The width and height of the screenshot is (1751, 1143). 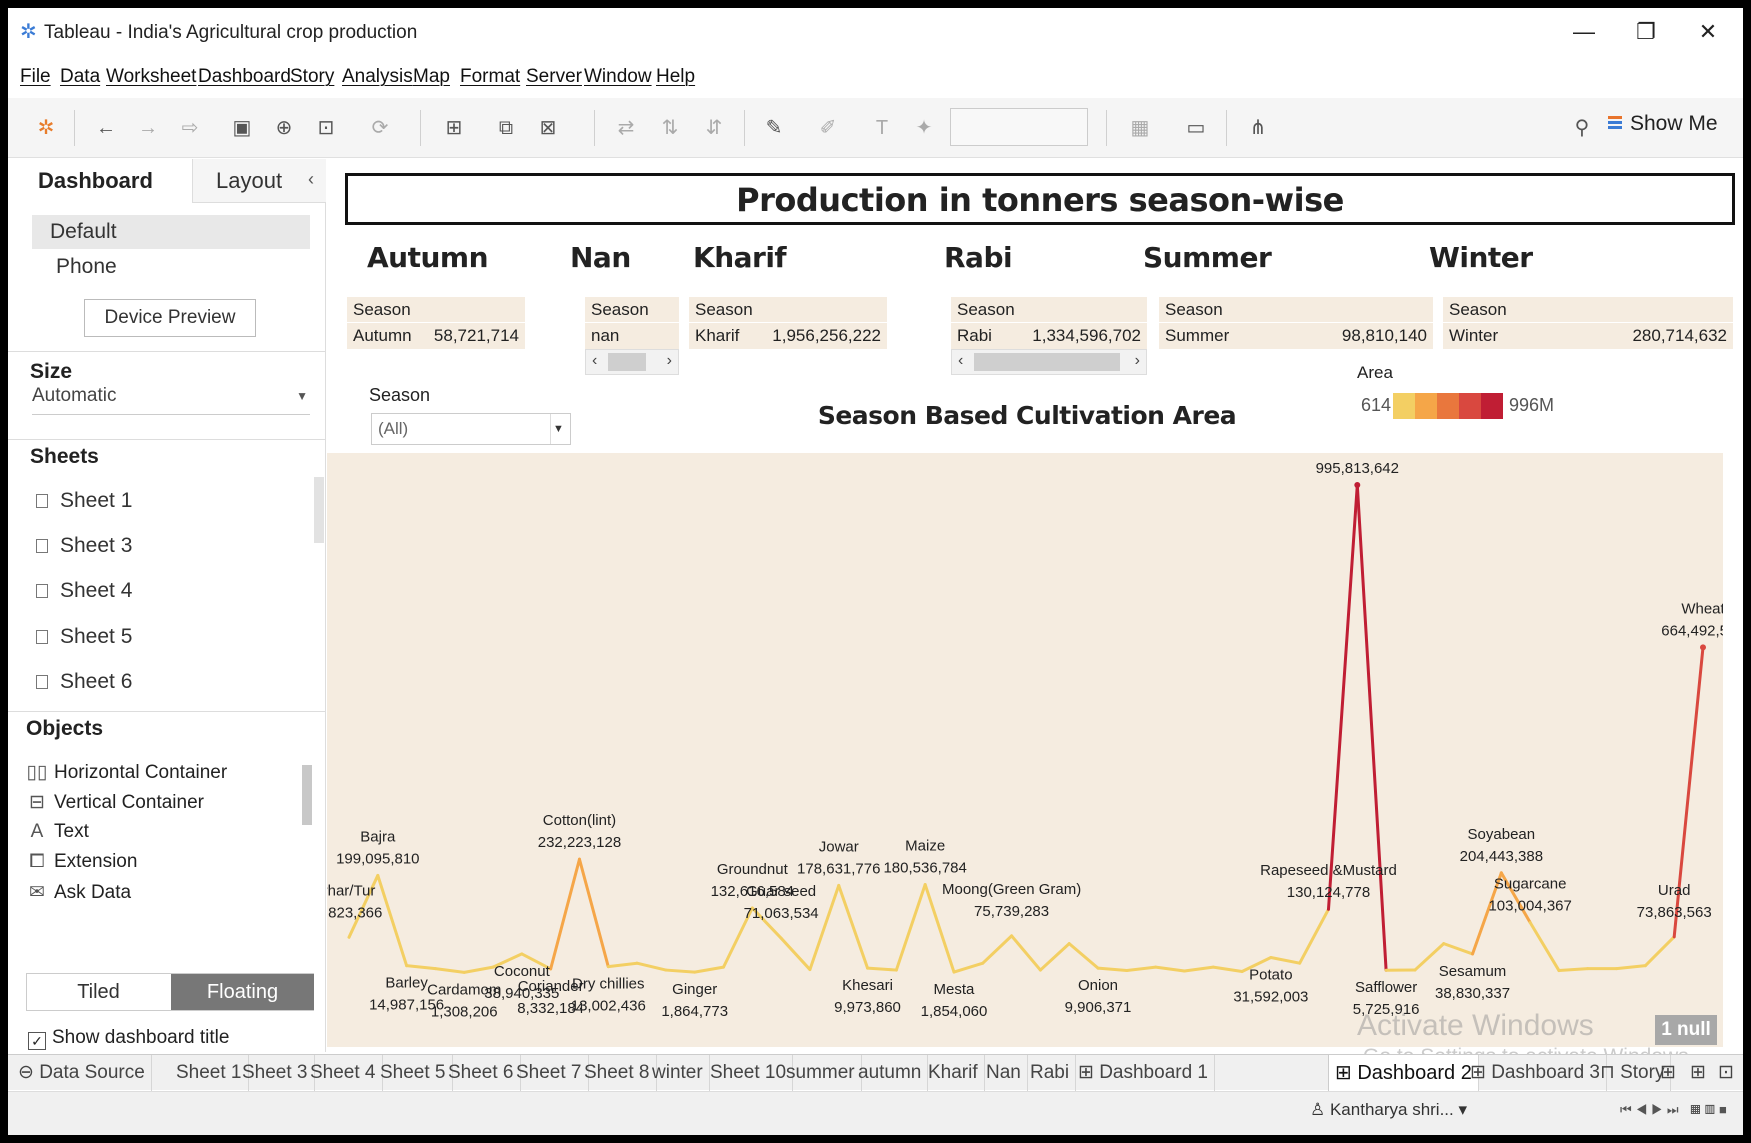 I want to click on sheet-item: Sheet 3, so click(x=84, y=546).